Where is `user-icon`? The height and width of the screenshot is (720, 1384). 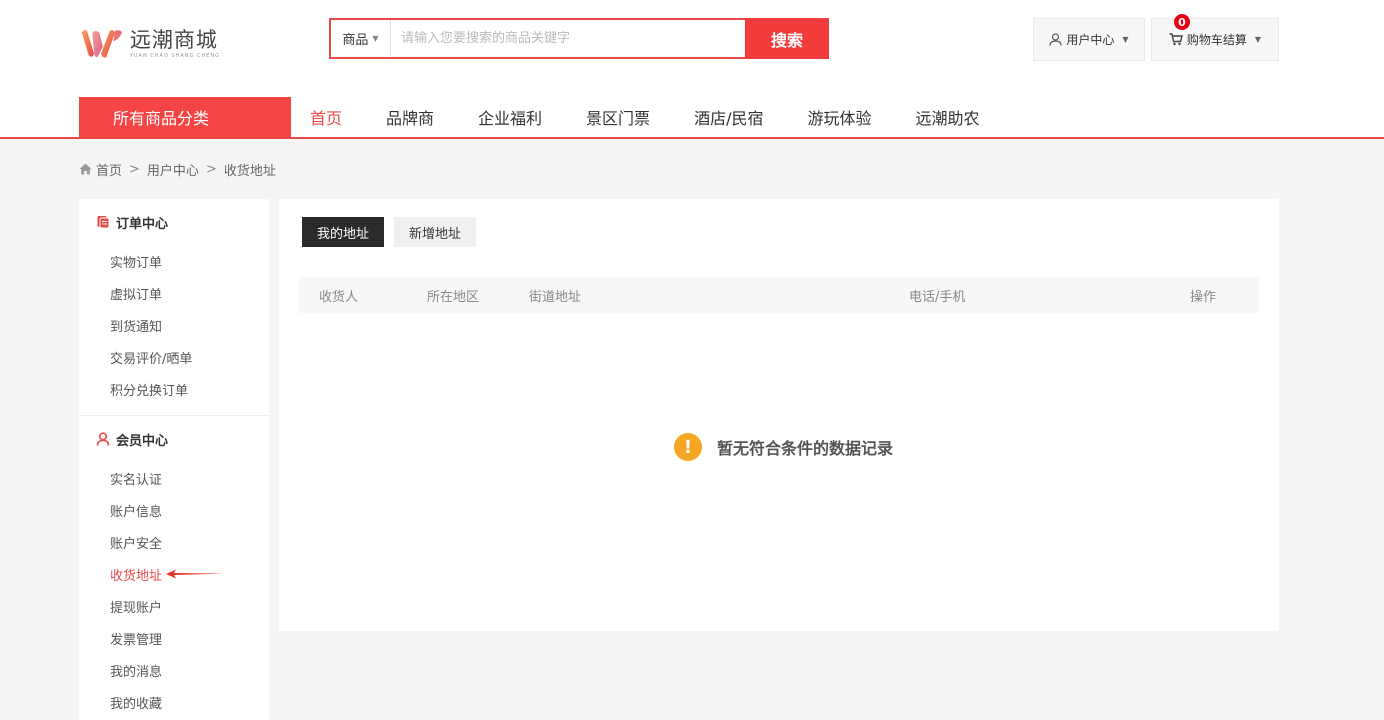
user-icon is located at coordinates (1056, 39).